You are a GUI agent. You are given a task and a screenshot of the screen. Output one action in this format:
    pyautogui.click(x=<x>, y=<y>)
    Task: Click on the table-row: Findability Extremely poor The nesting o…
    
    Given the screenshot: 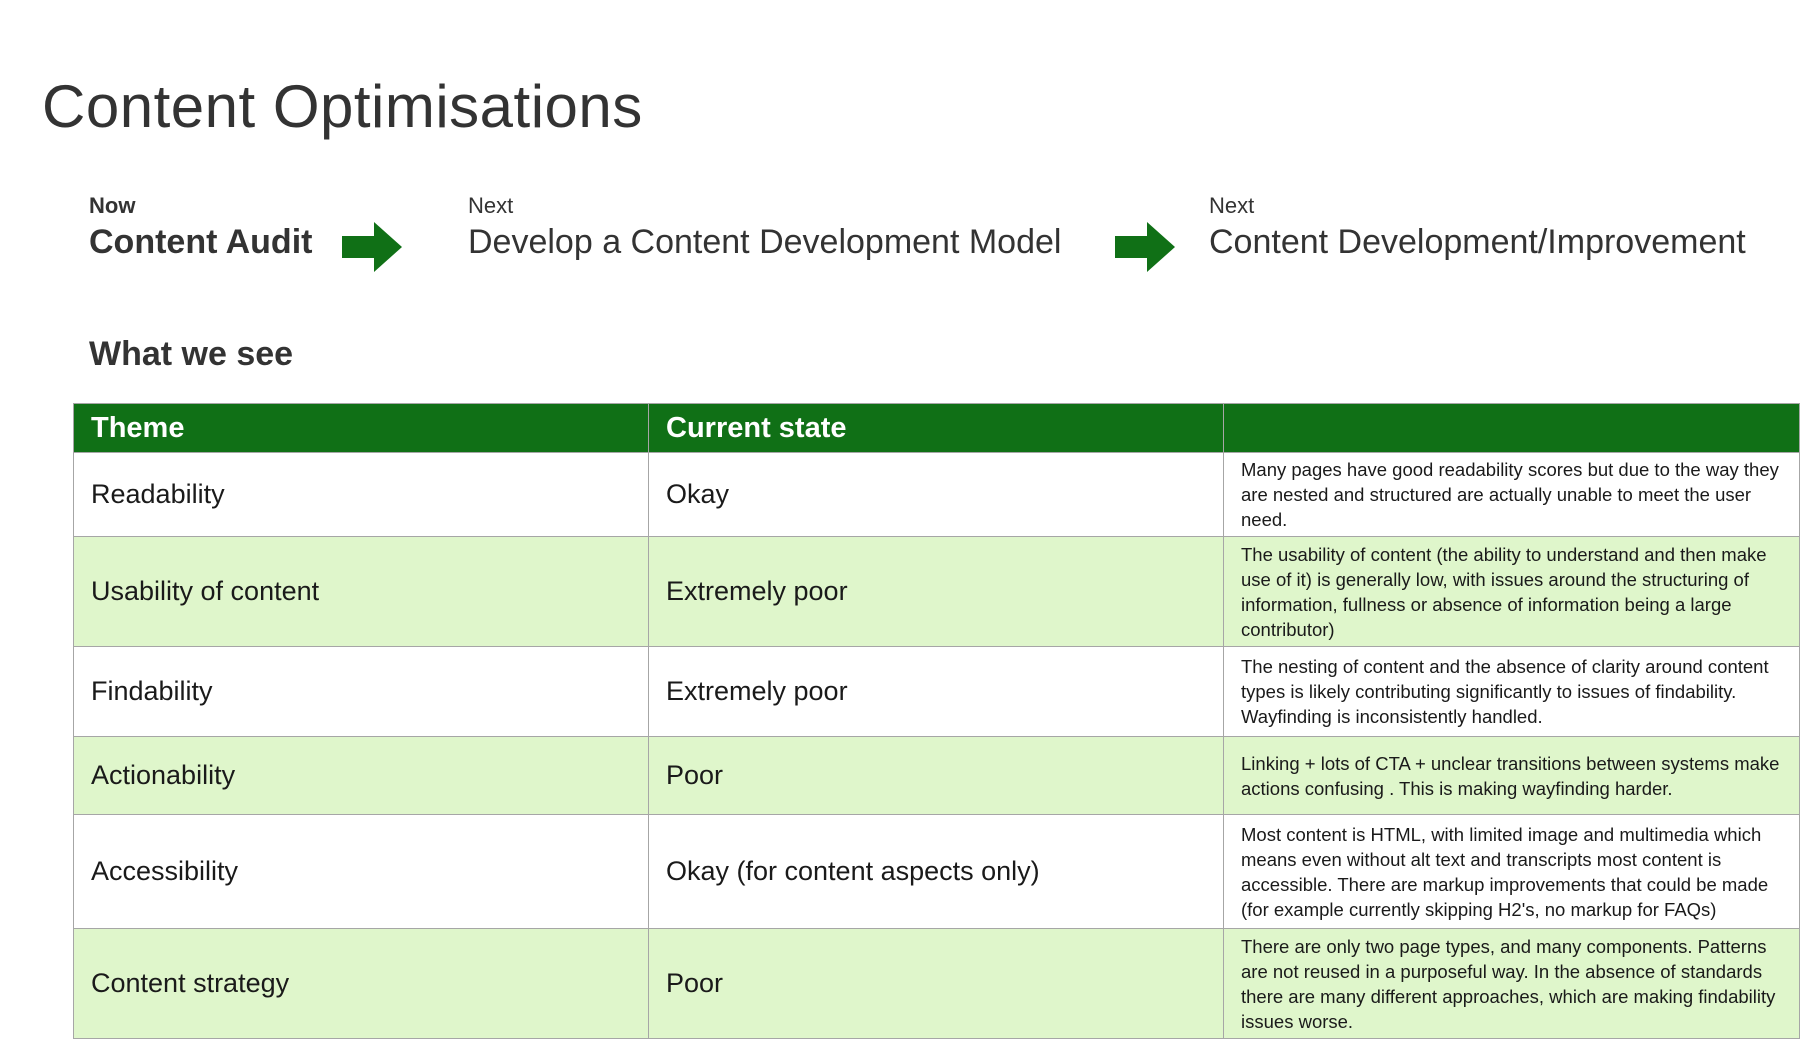 What is the action you would take?
    pyautogui.click(x=936, y=691)
    